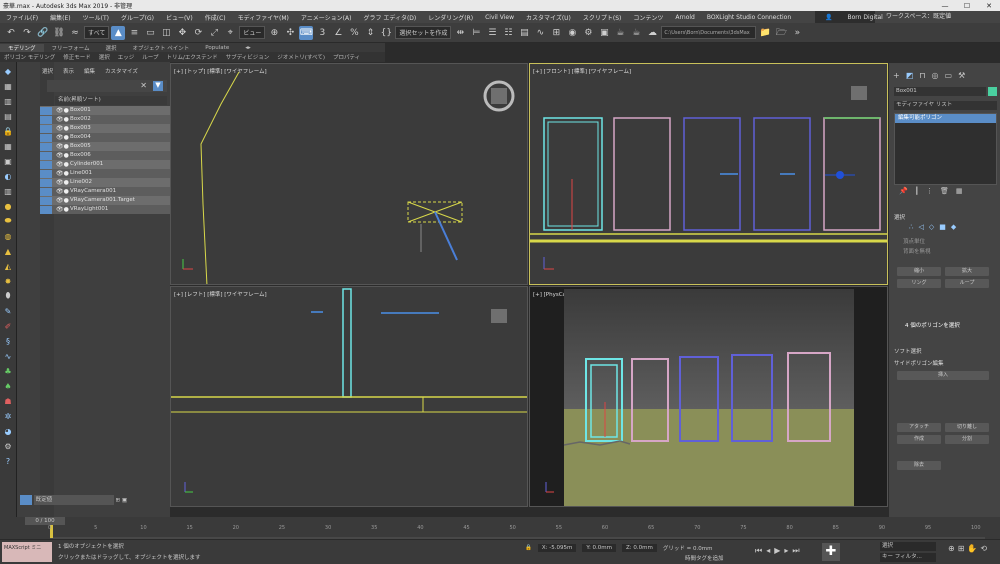 The height and width of the screenshot is (564, 1000). What do you see at coordinates (134, 33) in the screenshot?
I see `select-by-name-icon: ≡` at bounding box center [134, 33].